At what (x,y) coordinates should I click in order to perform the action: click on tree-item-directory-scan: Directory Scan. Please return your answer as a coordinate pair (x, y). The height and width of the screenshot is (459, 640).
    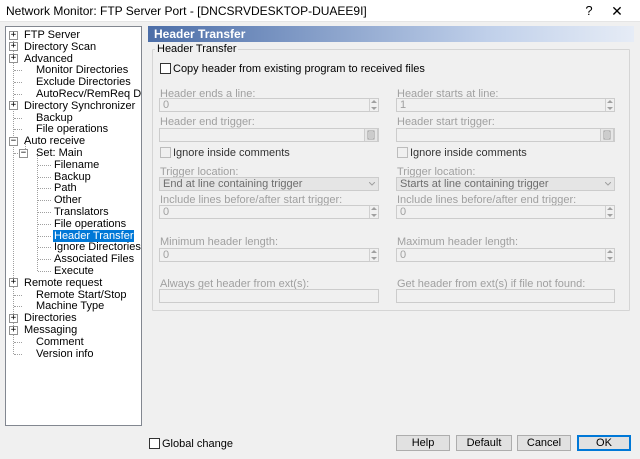
    Looking at the image, I should click on (60, 47).